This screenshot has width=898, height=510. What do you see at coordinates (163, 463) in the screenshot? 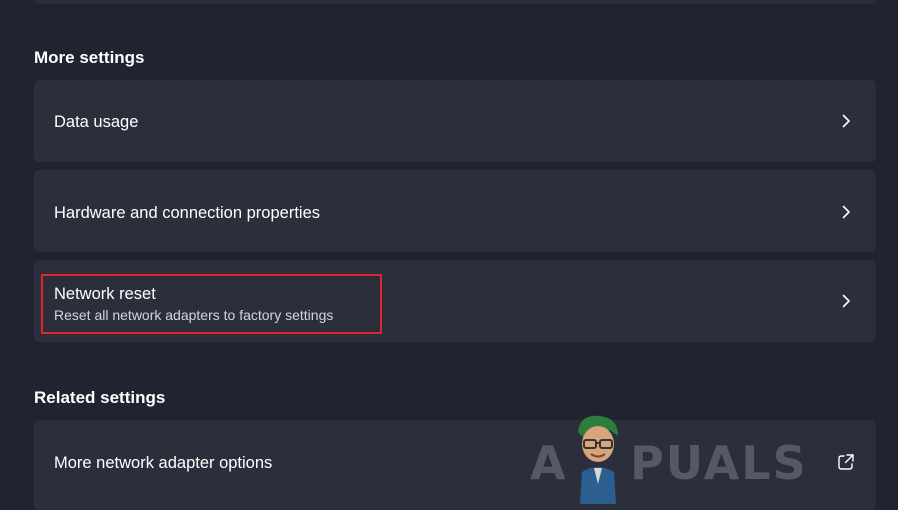
I see `more-network-adapter-options-label: More network adapter options` at bounding box center [163, 463].